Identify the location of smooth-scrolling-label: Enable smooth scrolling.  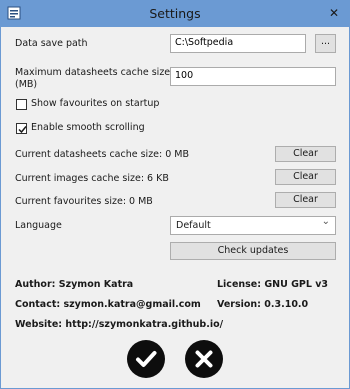
(88, 127).